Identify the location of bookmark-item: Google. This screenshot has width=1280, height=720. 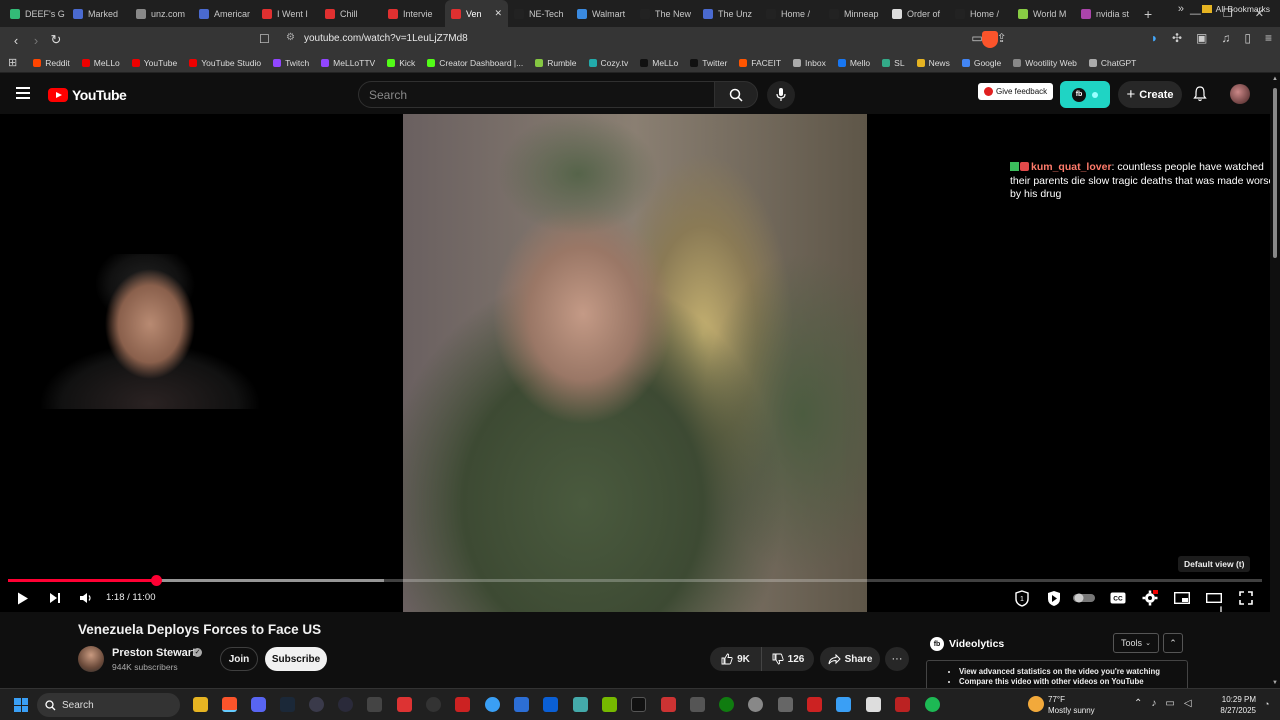
(981, 63).